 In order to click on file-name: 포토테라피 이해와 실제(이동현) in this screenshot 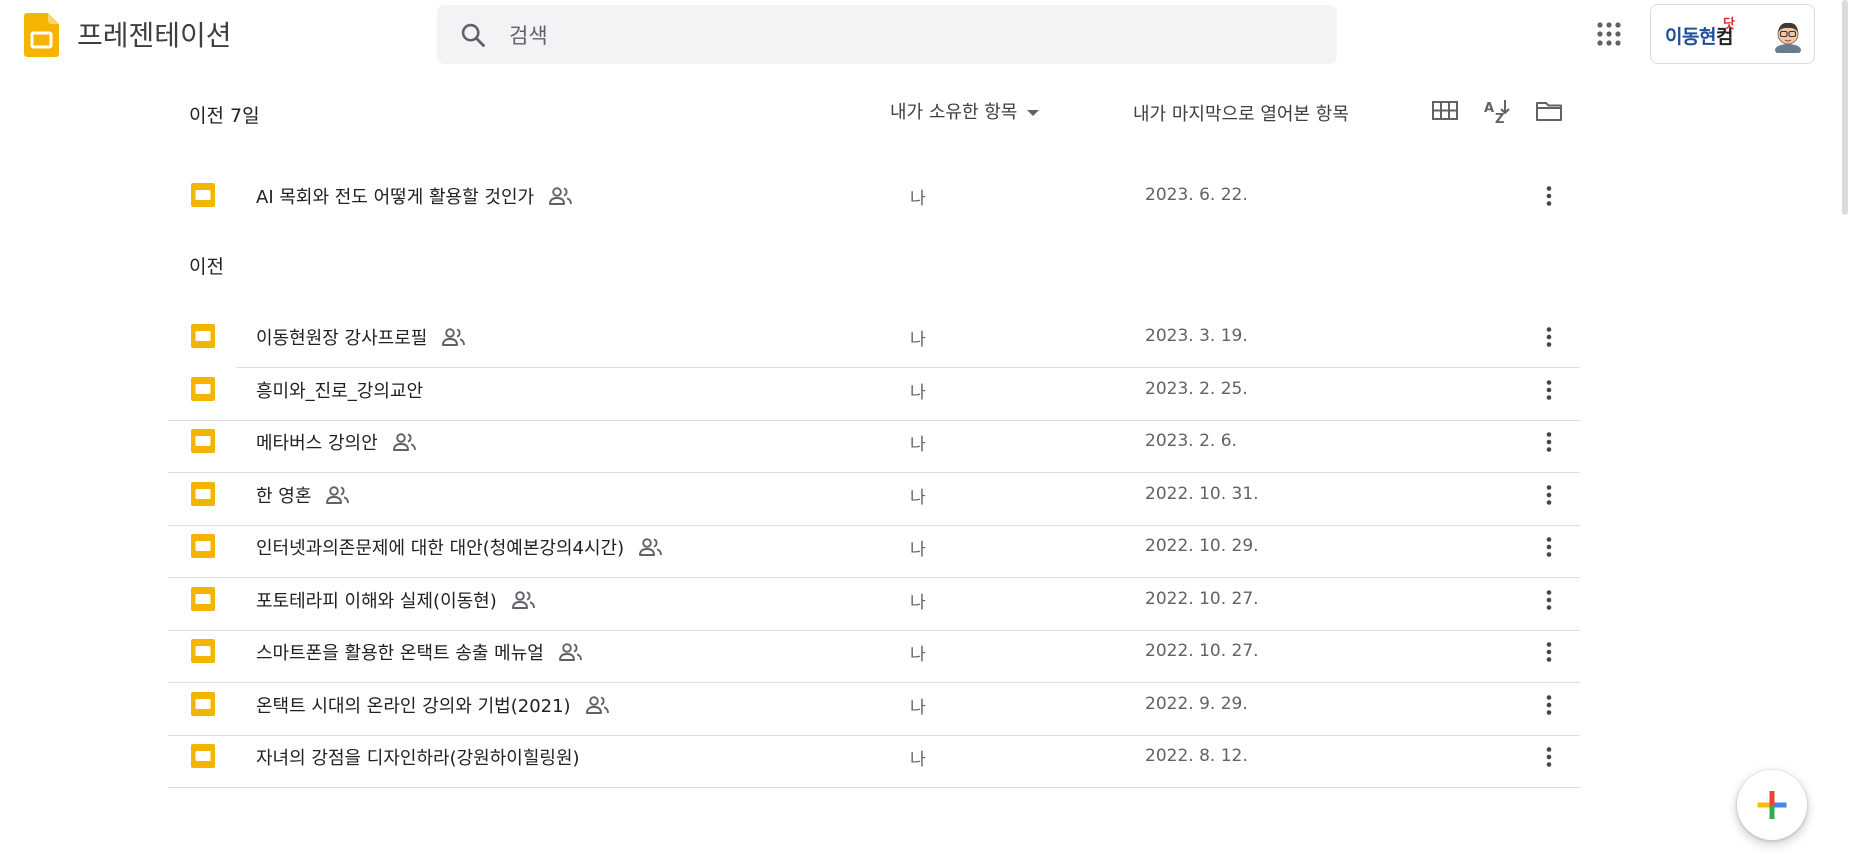, I will do `click(396, 600)`.